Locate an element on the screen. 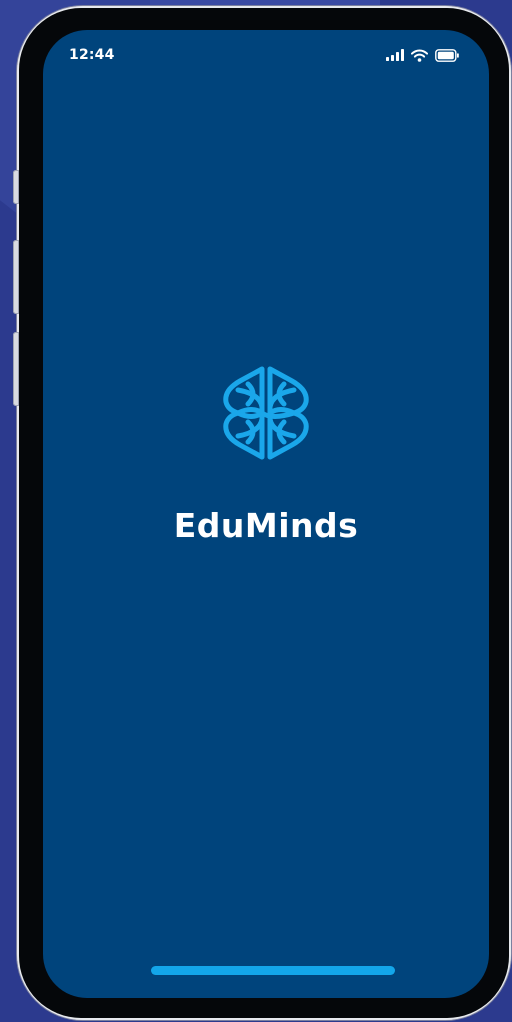  status-bar: 12:44 is located at coordinates (266, 56).